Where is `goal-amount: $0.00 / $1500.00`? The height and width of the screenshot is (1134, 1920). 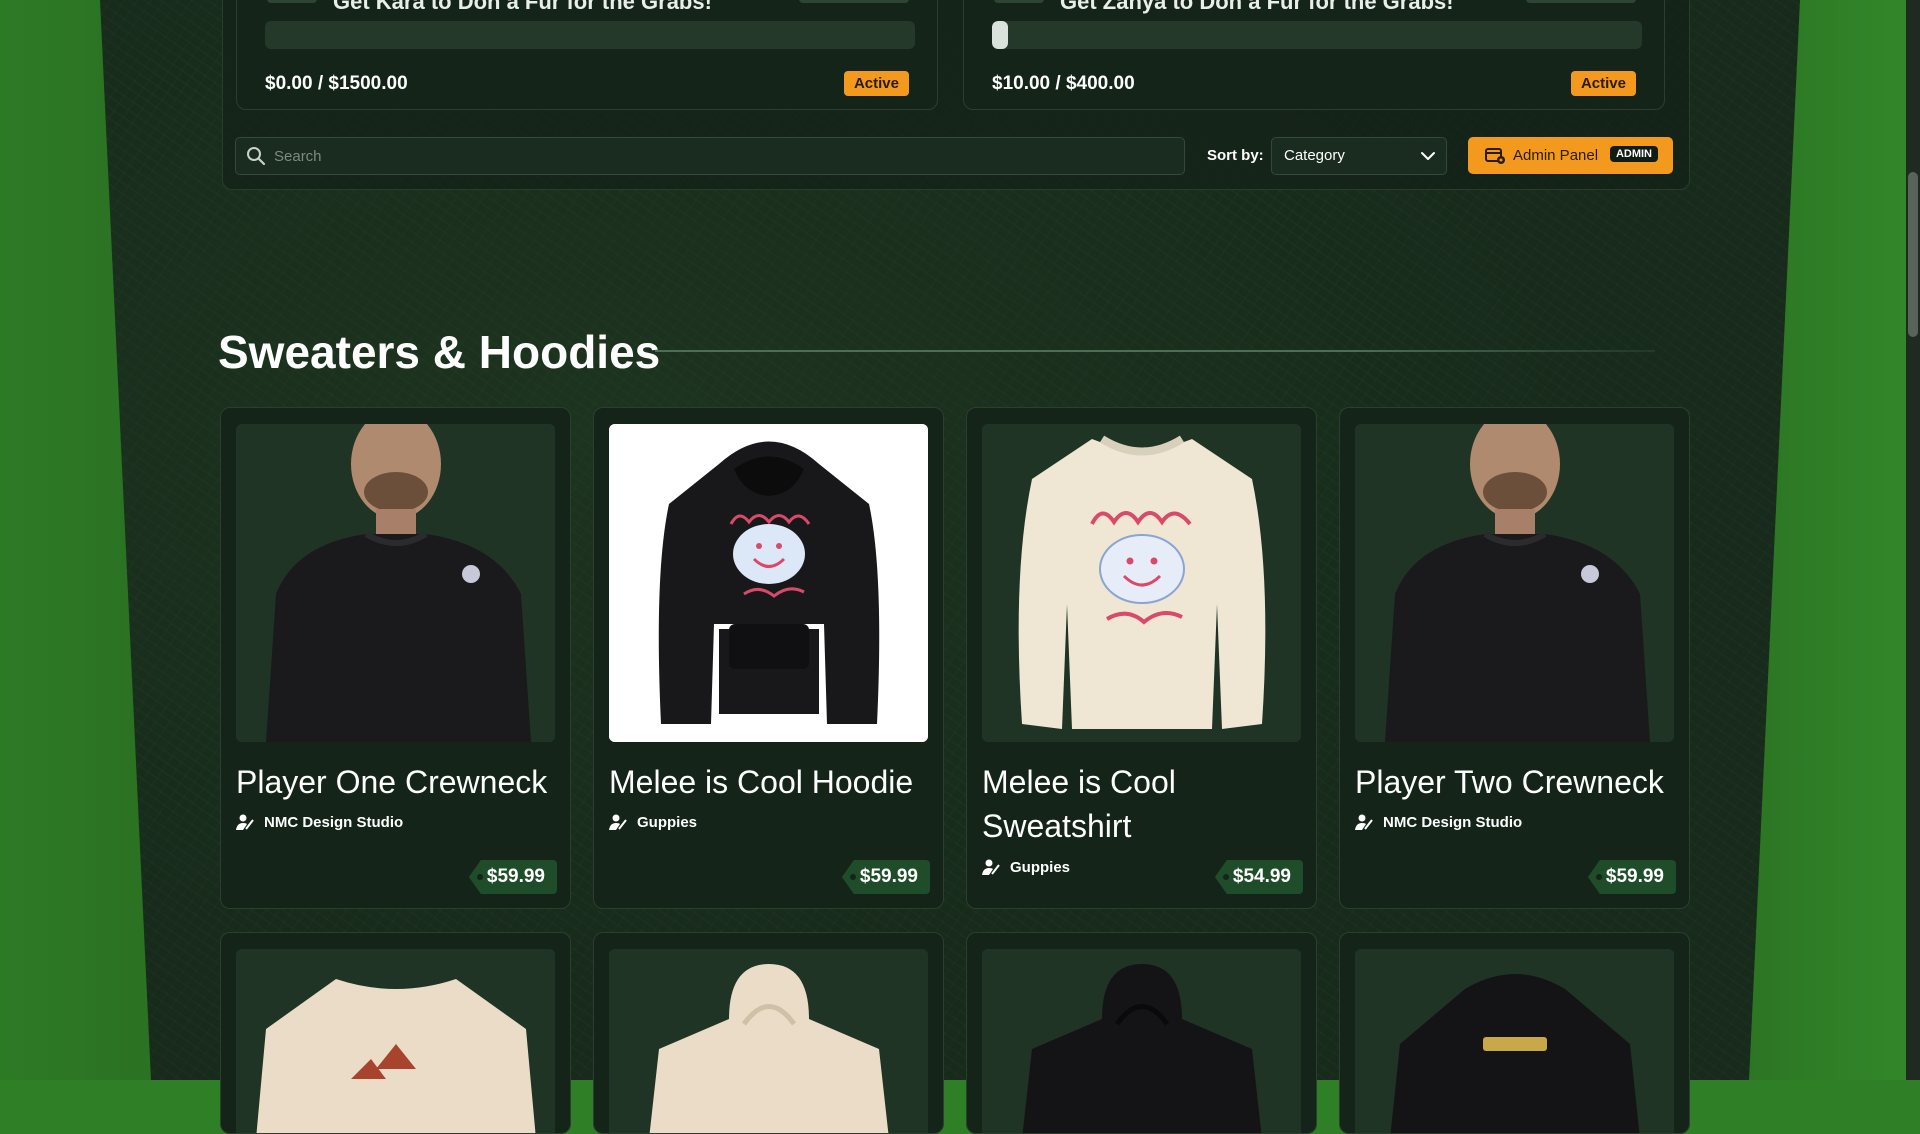 goal-amount: $0.00 / $1500.00 is located at coordinates (336, 83).